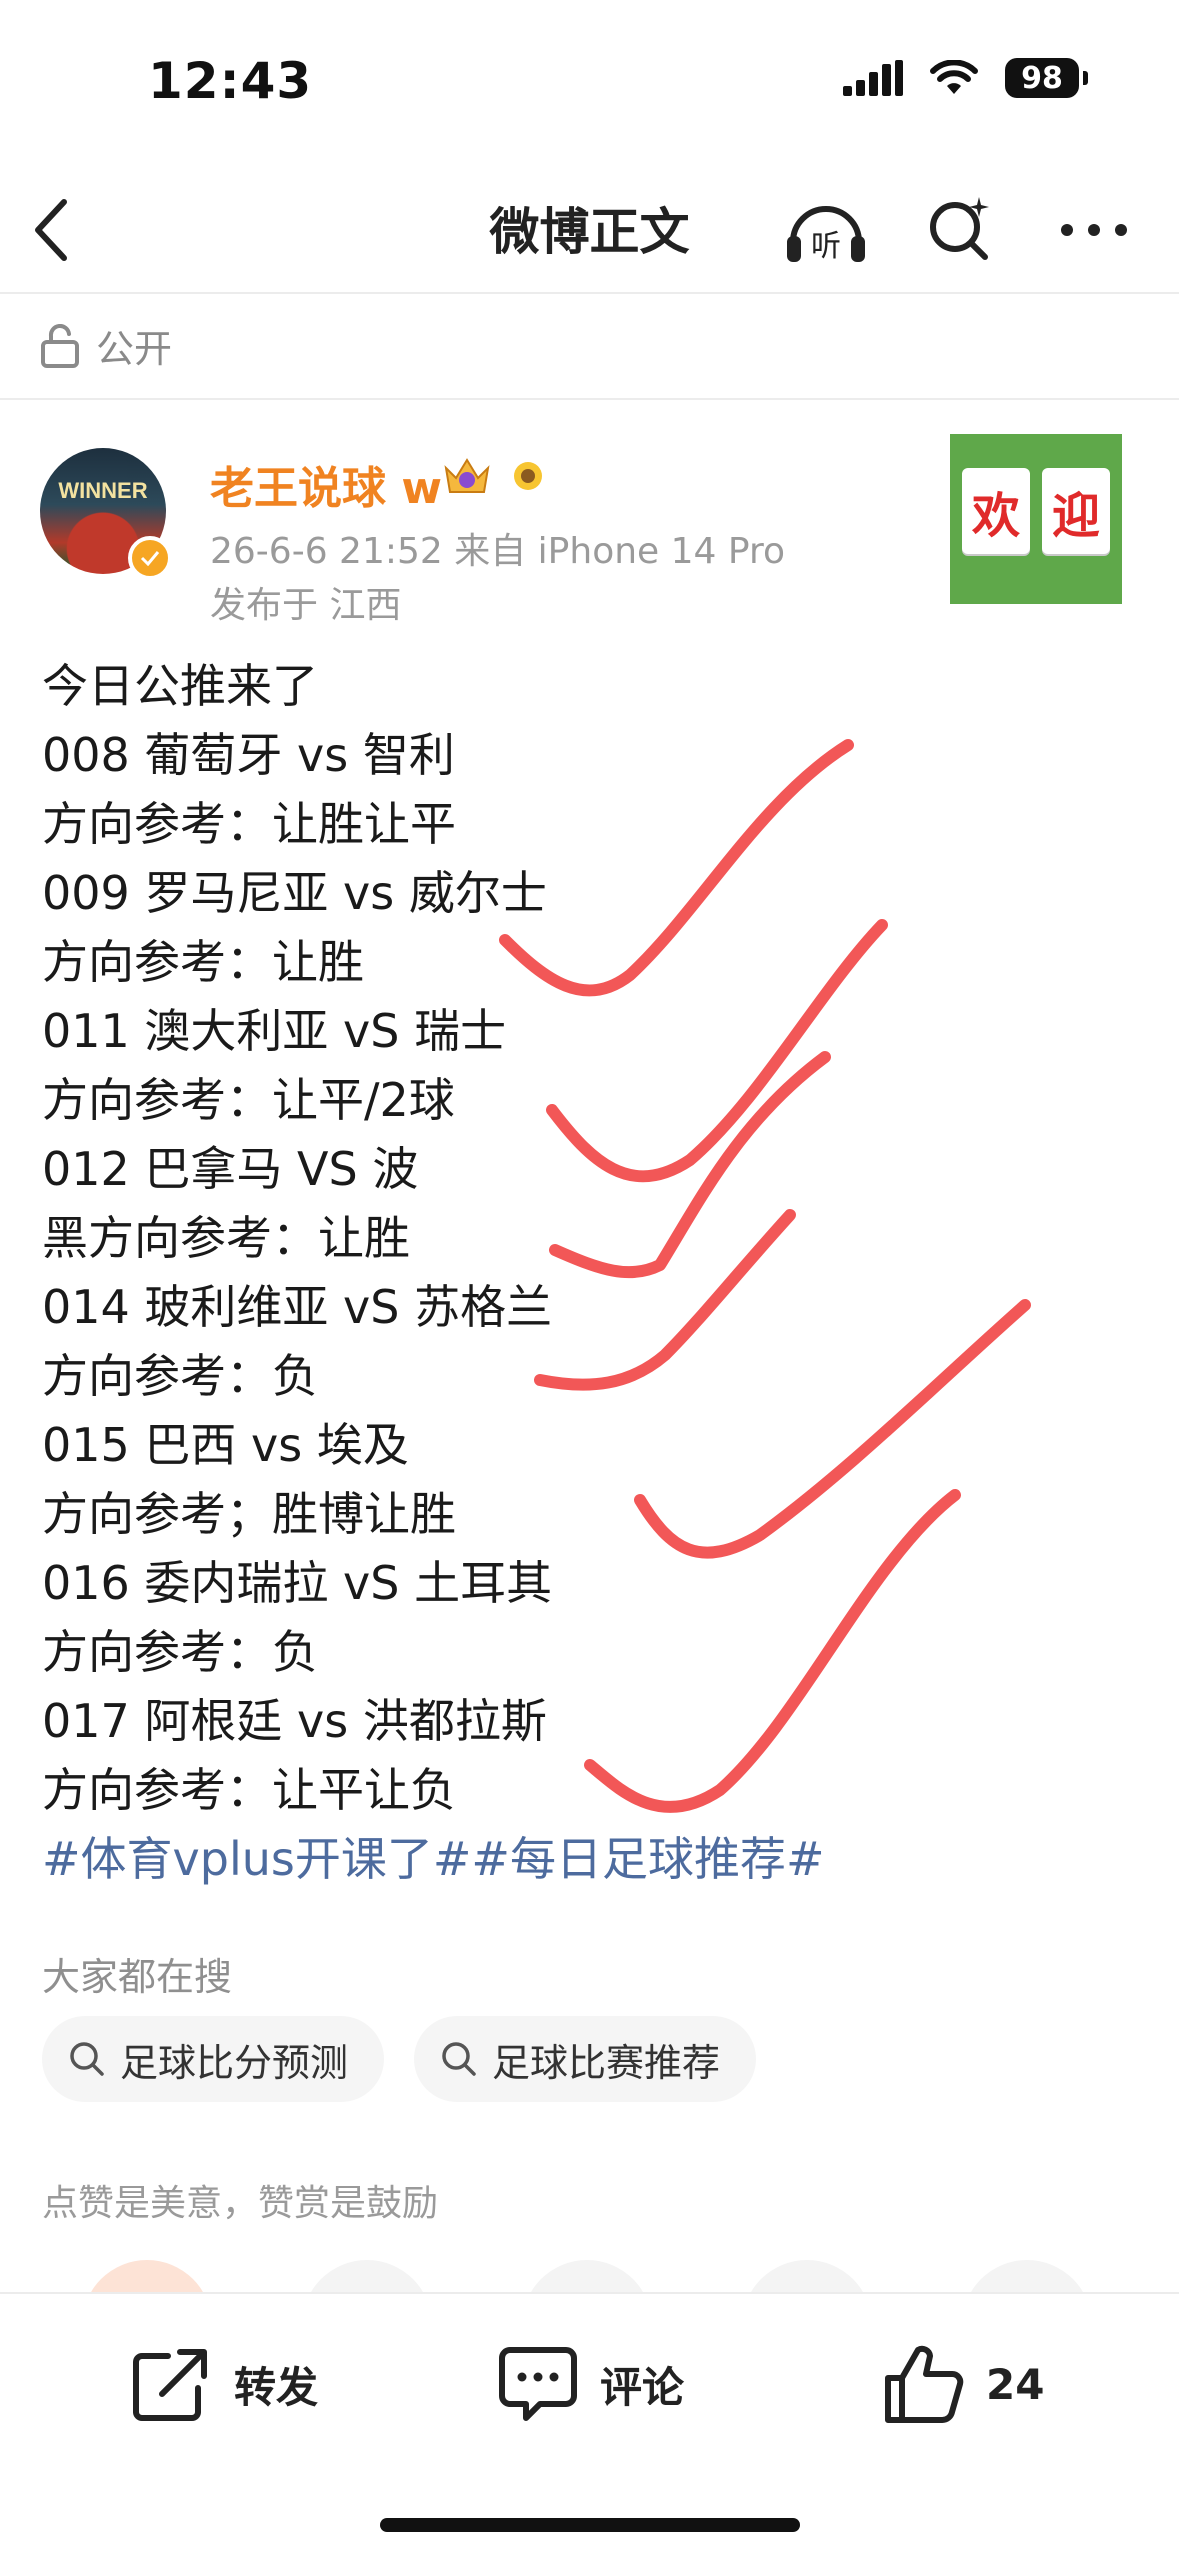 This screenshot has height=2558, width=1179. Describe the element at coordinates (1076, 511) in the screenshot. I see `welcome-char-2: 迎` at that location.